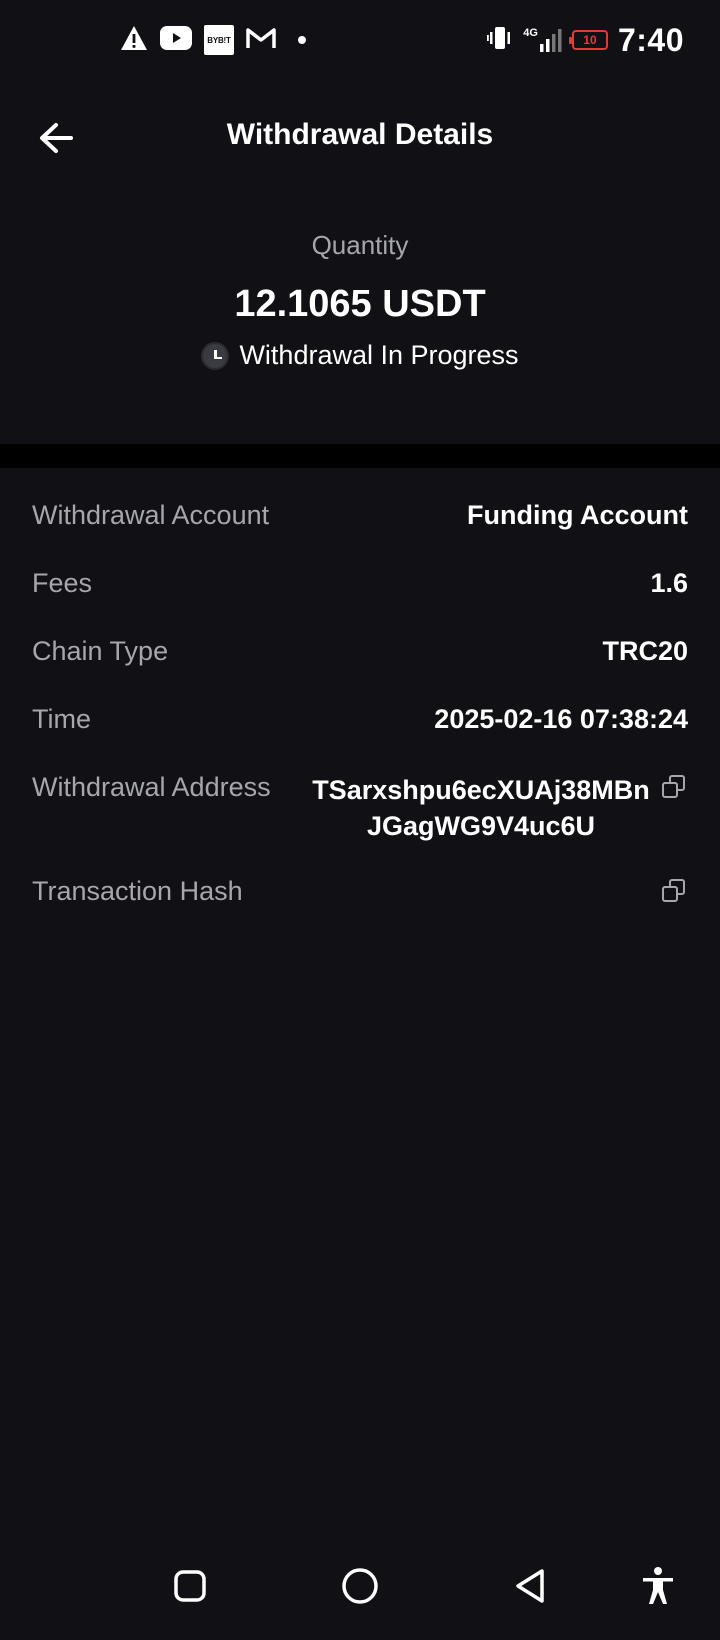  Describe the element at coordinates (302, 40) in the screenshot. I see `dot-icon` at that location.